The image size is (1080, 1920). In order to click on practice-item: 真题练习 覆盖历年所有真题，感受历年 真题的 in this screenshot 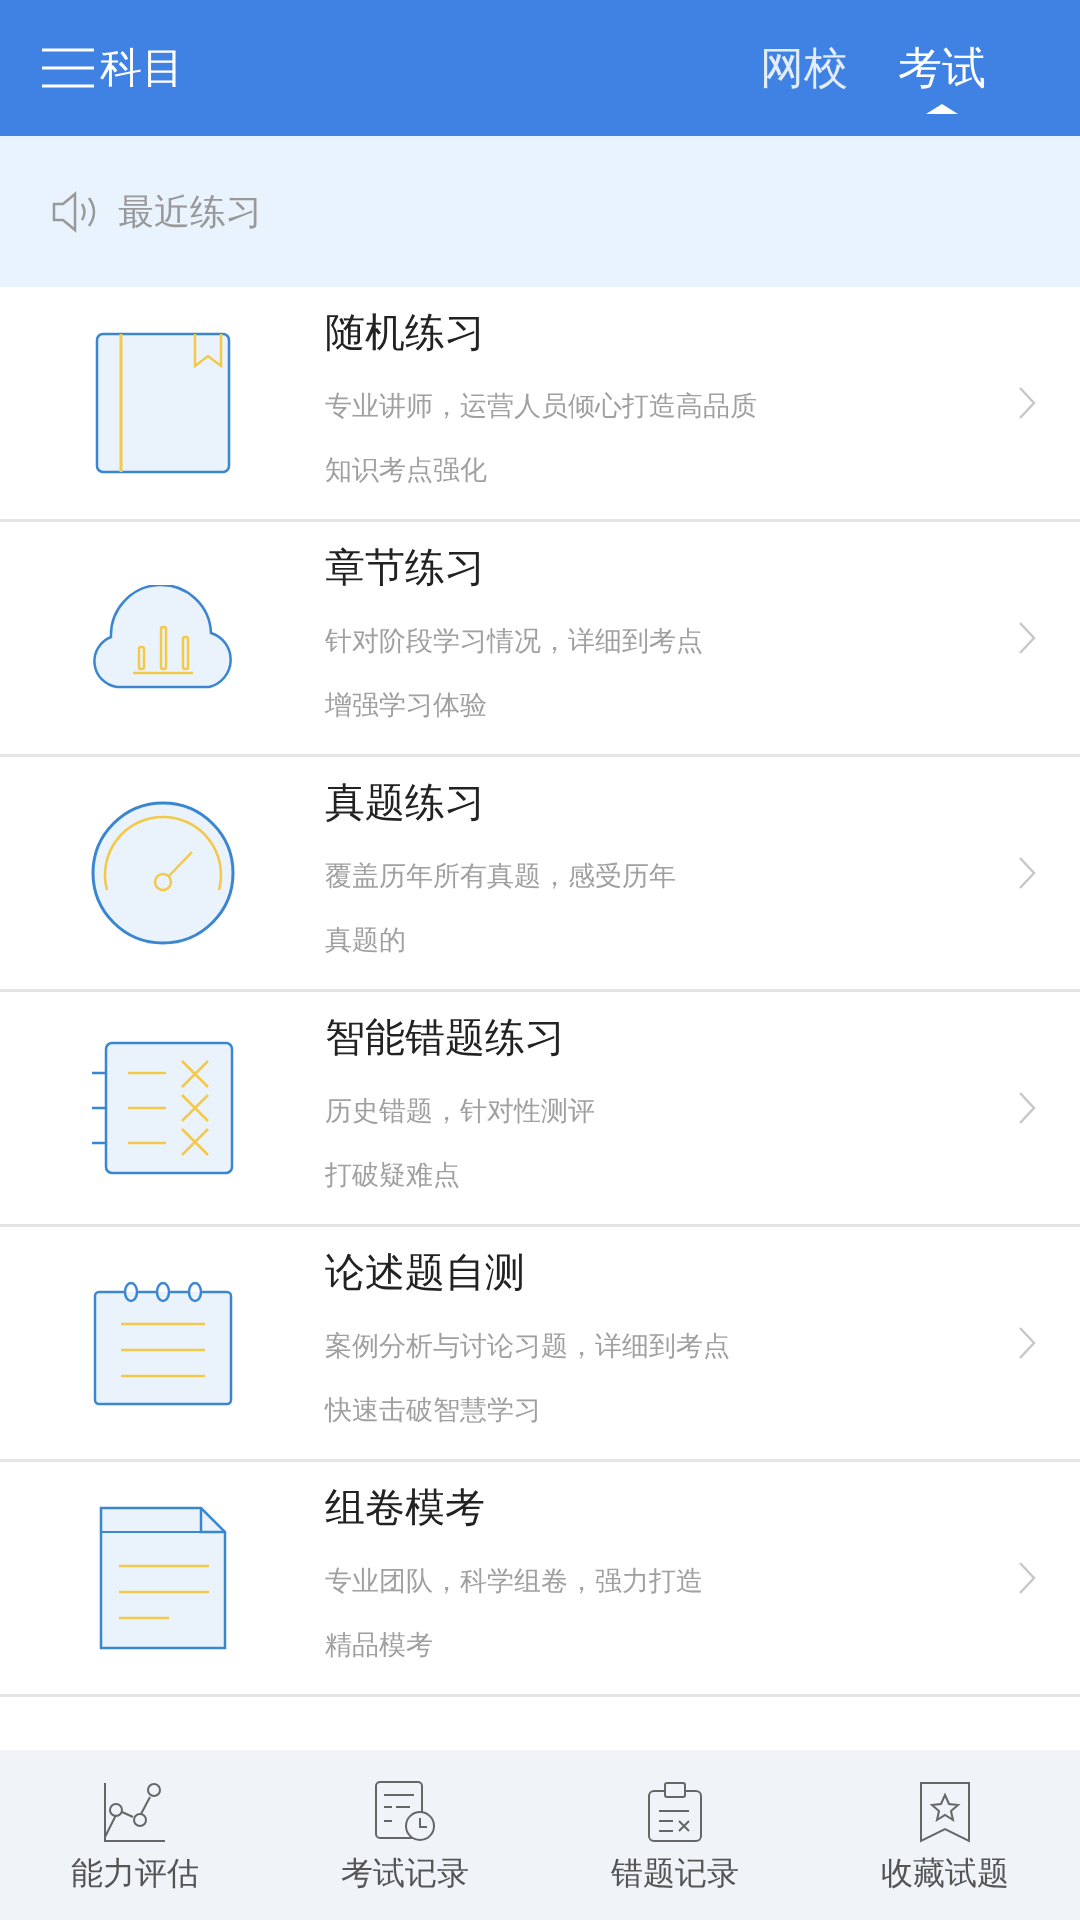, I will do `click(540, 874)`.